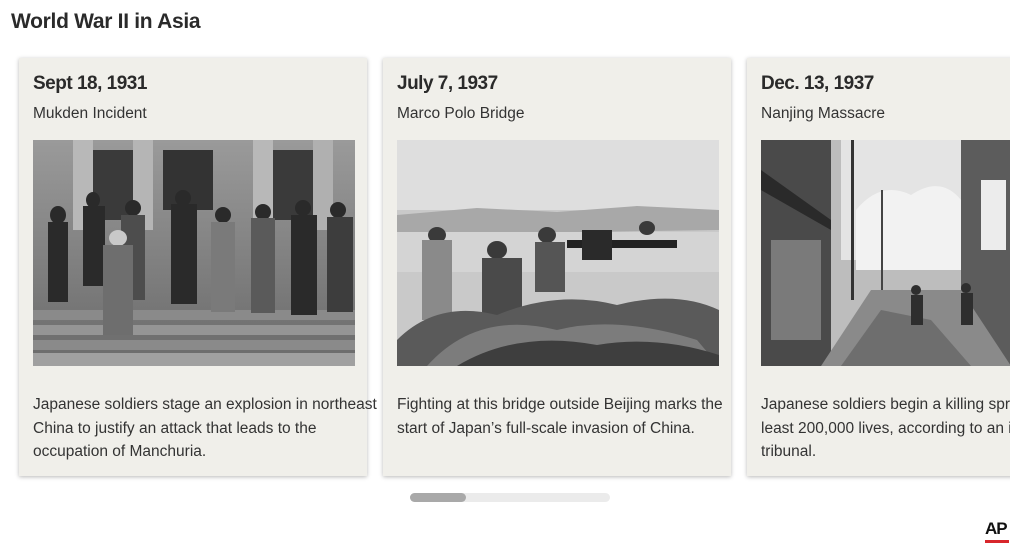 This screenshot has width=1020, height=558. What do you see at coordinates (510, 497) in the screenshot?
I see `carousel-scrollbar` at bounding box center [510, 497].